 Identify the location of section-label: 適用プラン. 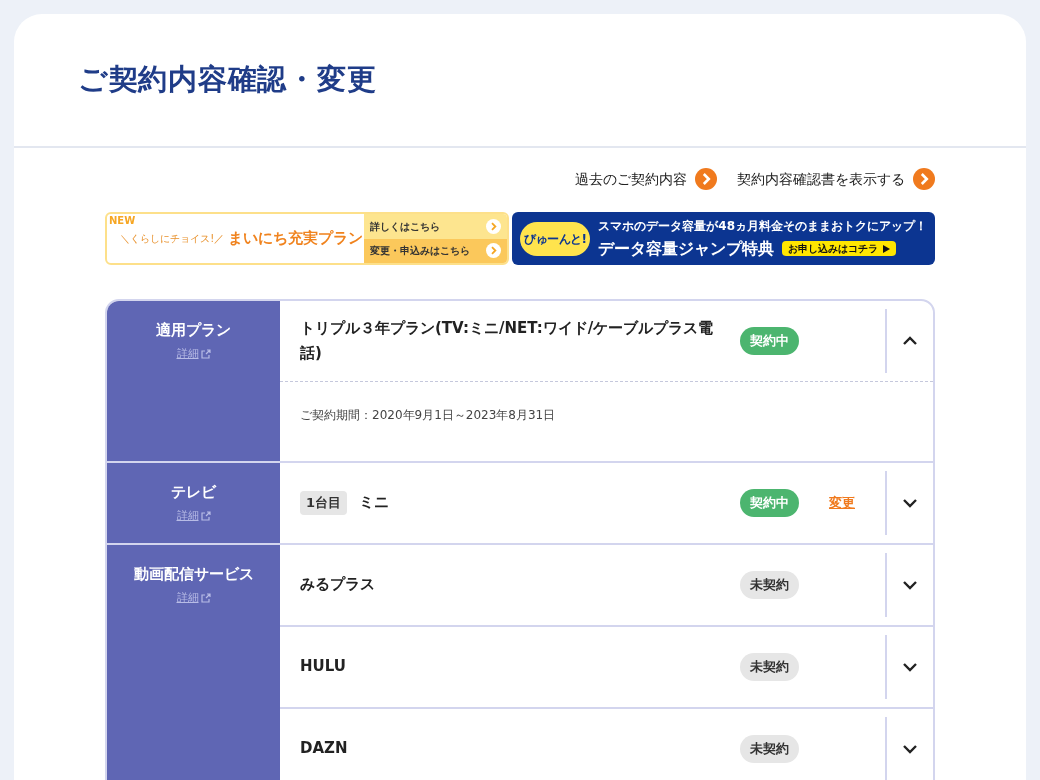
(193, 330).